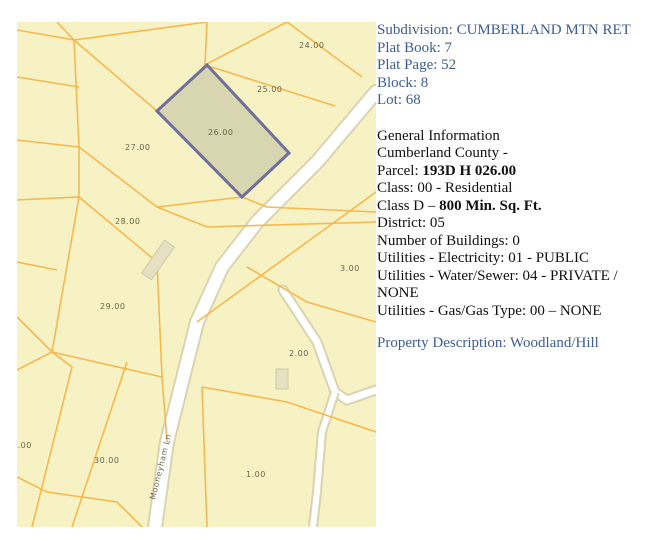  Describe the element at coordinates (442, 153) in the screenshot. I see `county-text: Cumberland County -` at that location.